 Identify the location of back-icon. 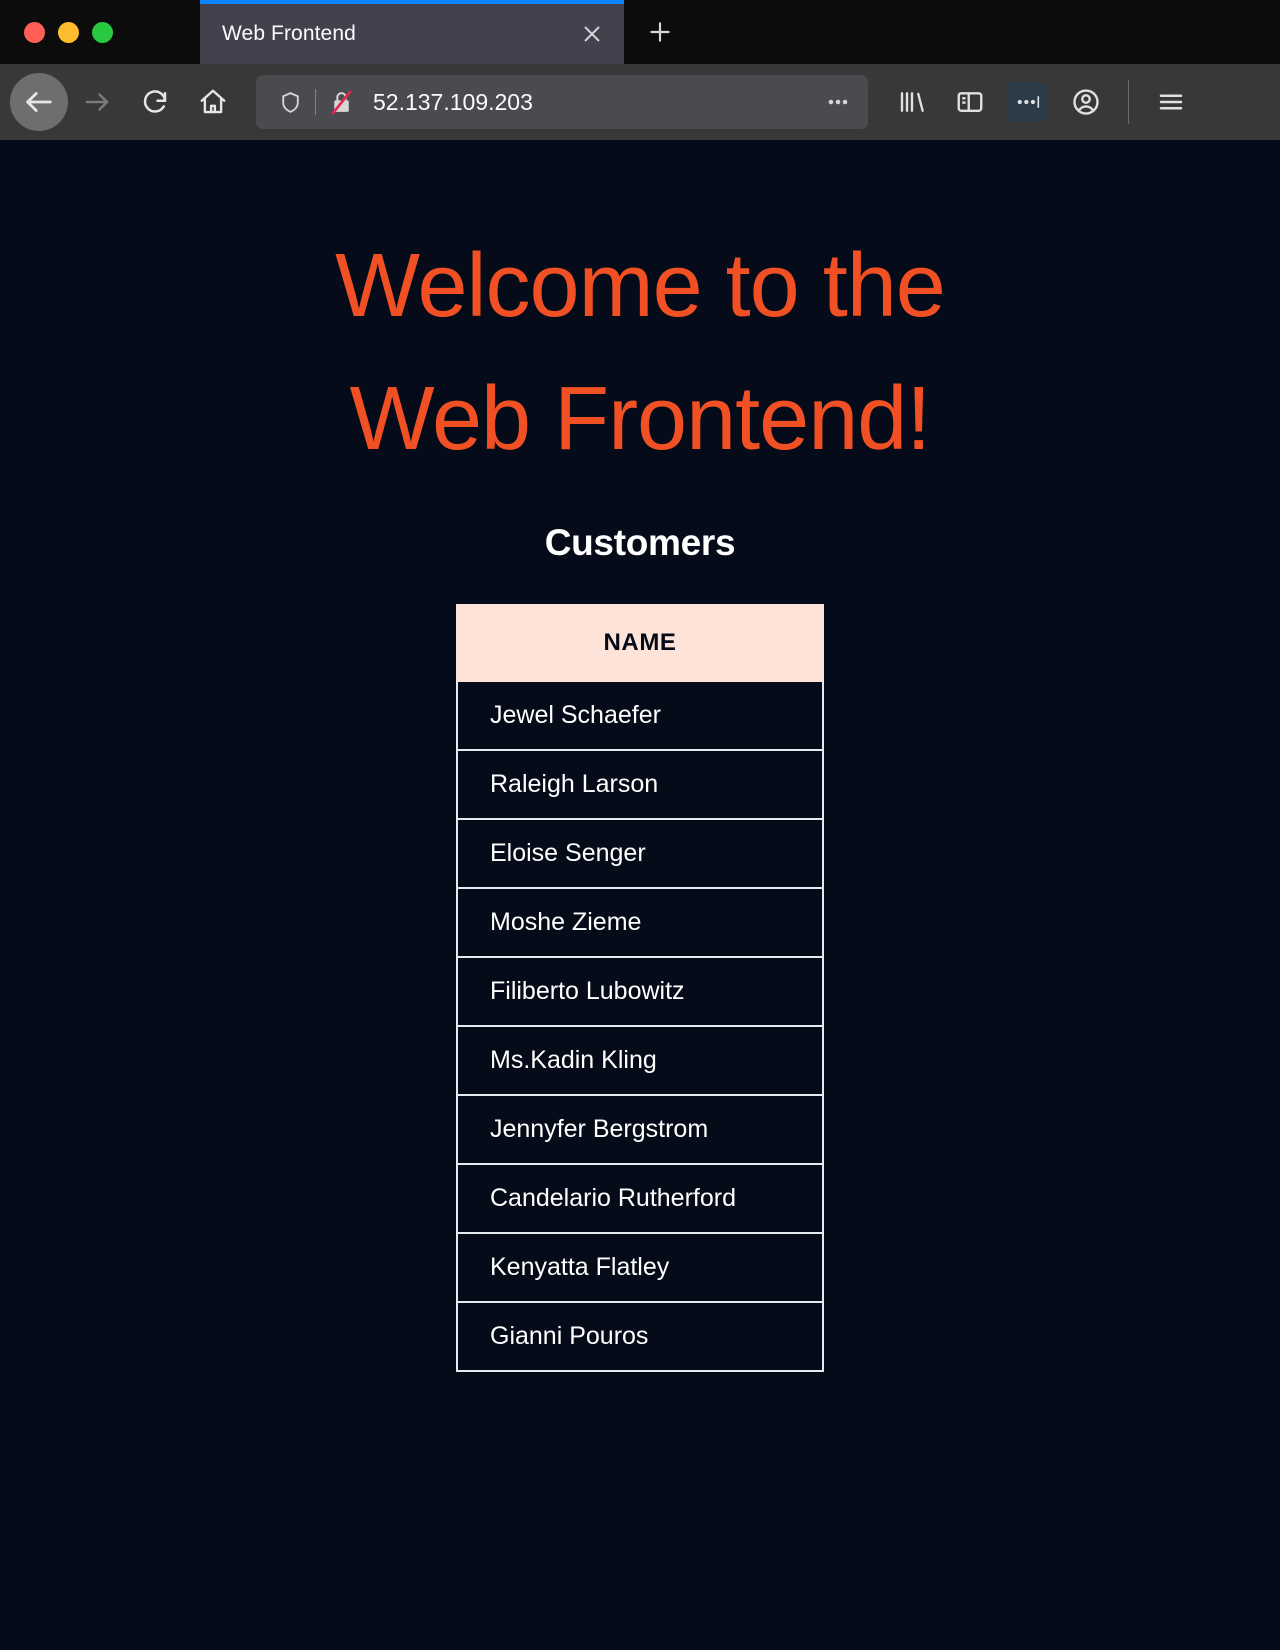
(39, 102).